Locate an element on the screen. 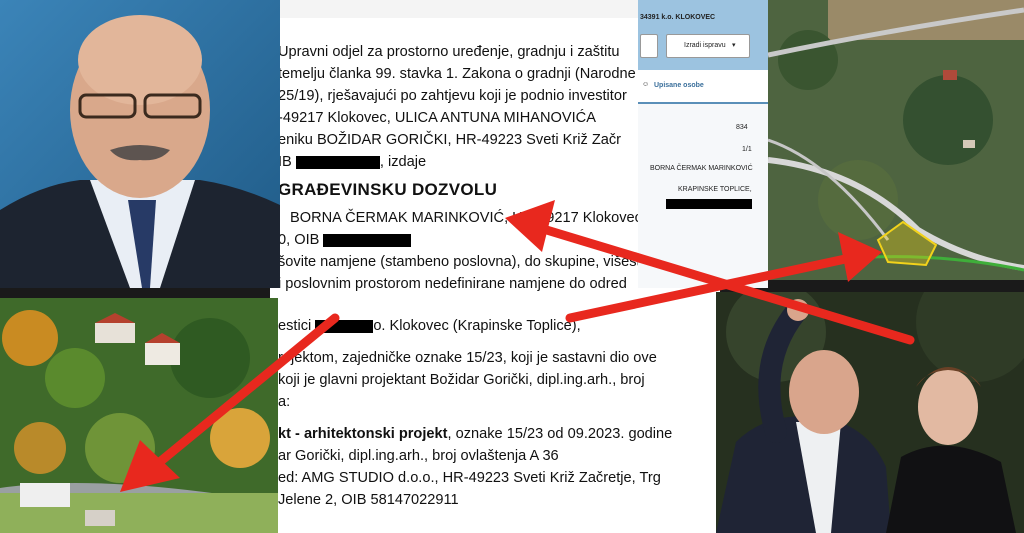 The width and height of the screenshot is (1024, 533). issue-document-button: Izradi ispravu ▾ is located at coordinates (708, 46).